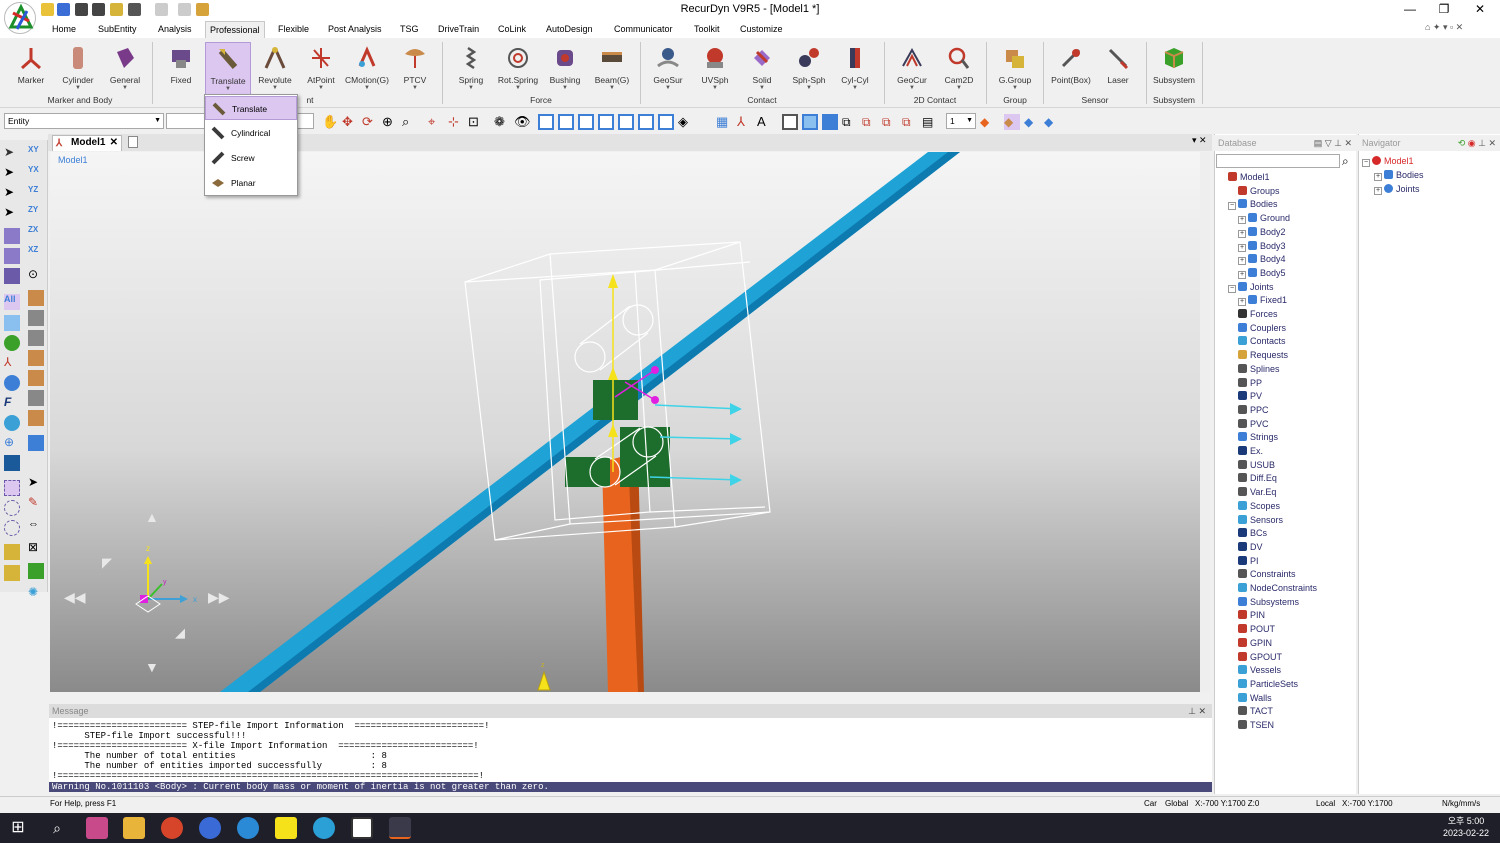  Describe the element at coordinates (1263, 602) in the screenshot. I see `database-tree-item: Subsystems` at that location.